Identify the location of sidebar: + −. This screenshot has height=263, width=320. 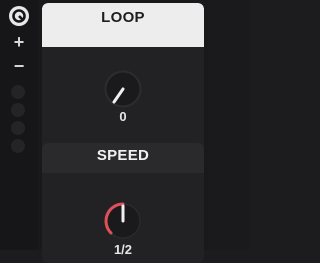
(19, 125).